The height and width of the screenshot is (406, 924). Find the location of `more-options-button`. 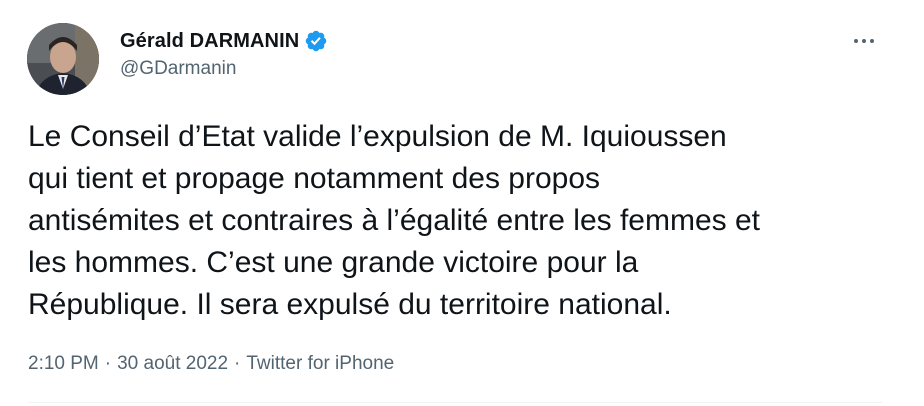

more-options-button is located at coordinates (864, 41).